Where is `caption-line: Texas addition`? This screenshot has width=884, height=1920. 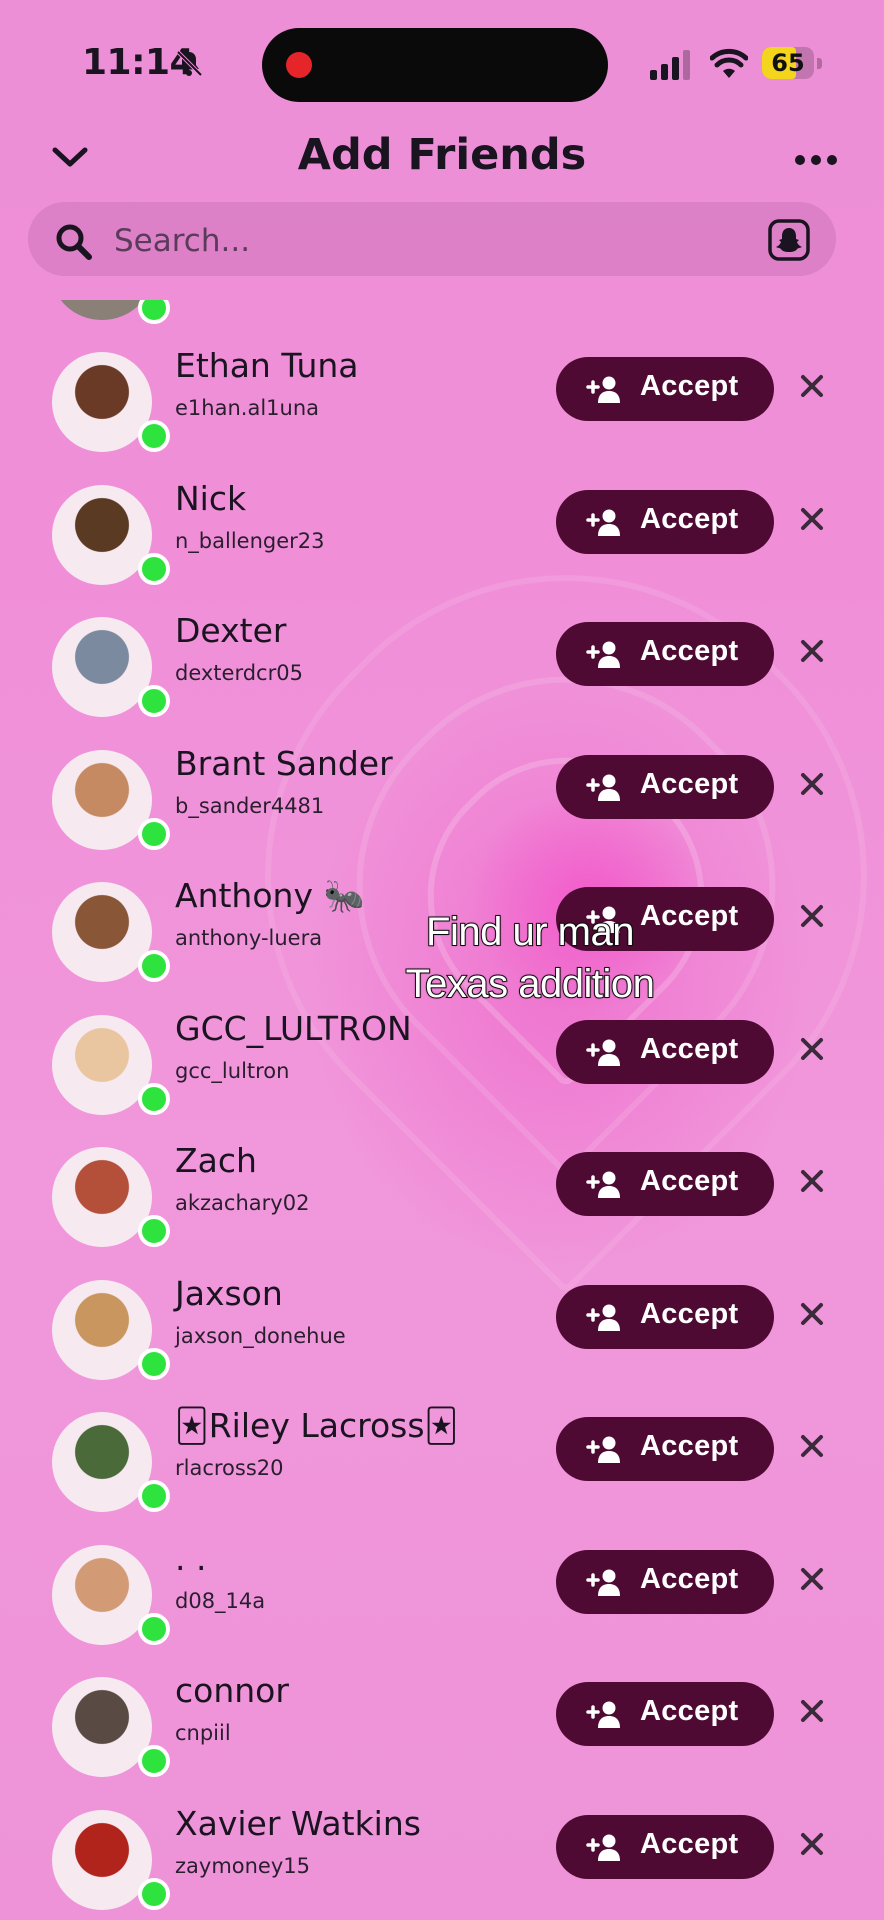
caption-line: Texas addition is located at coordinates (530, 984).